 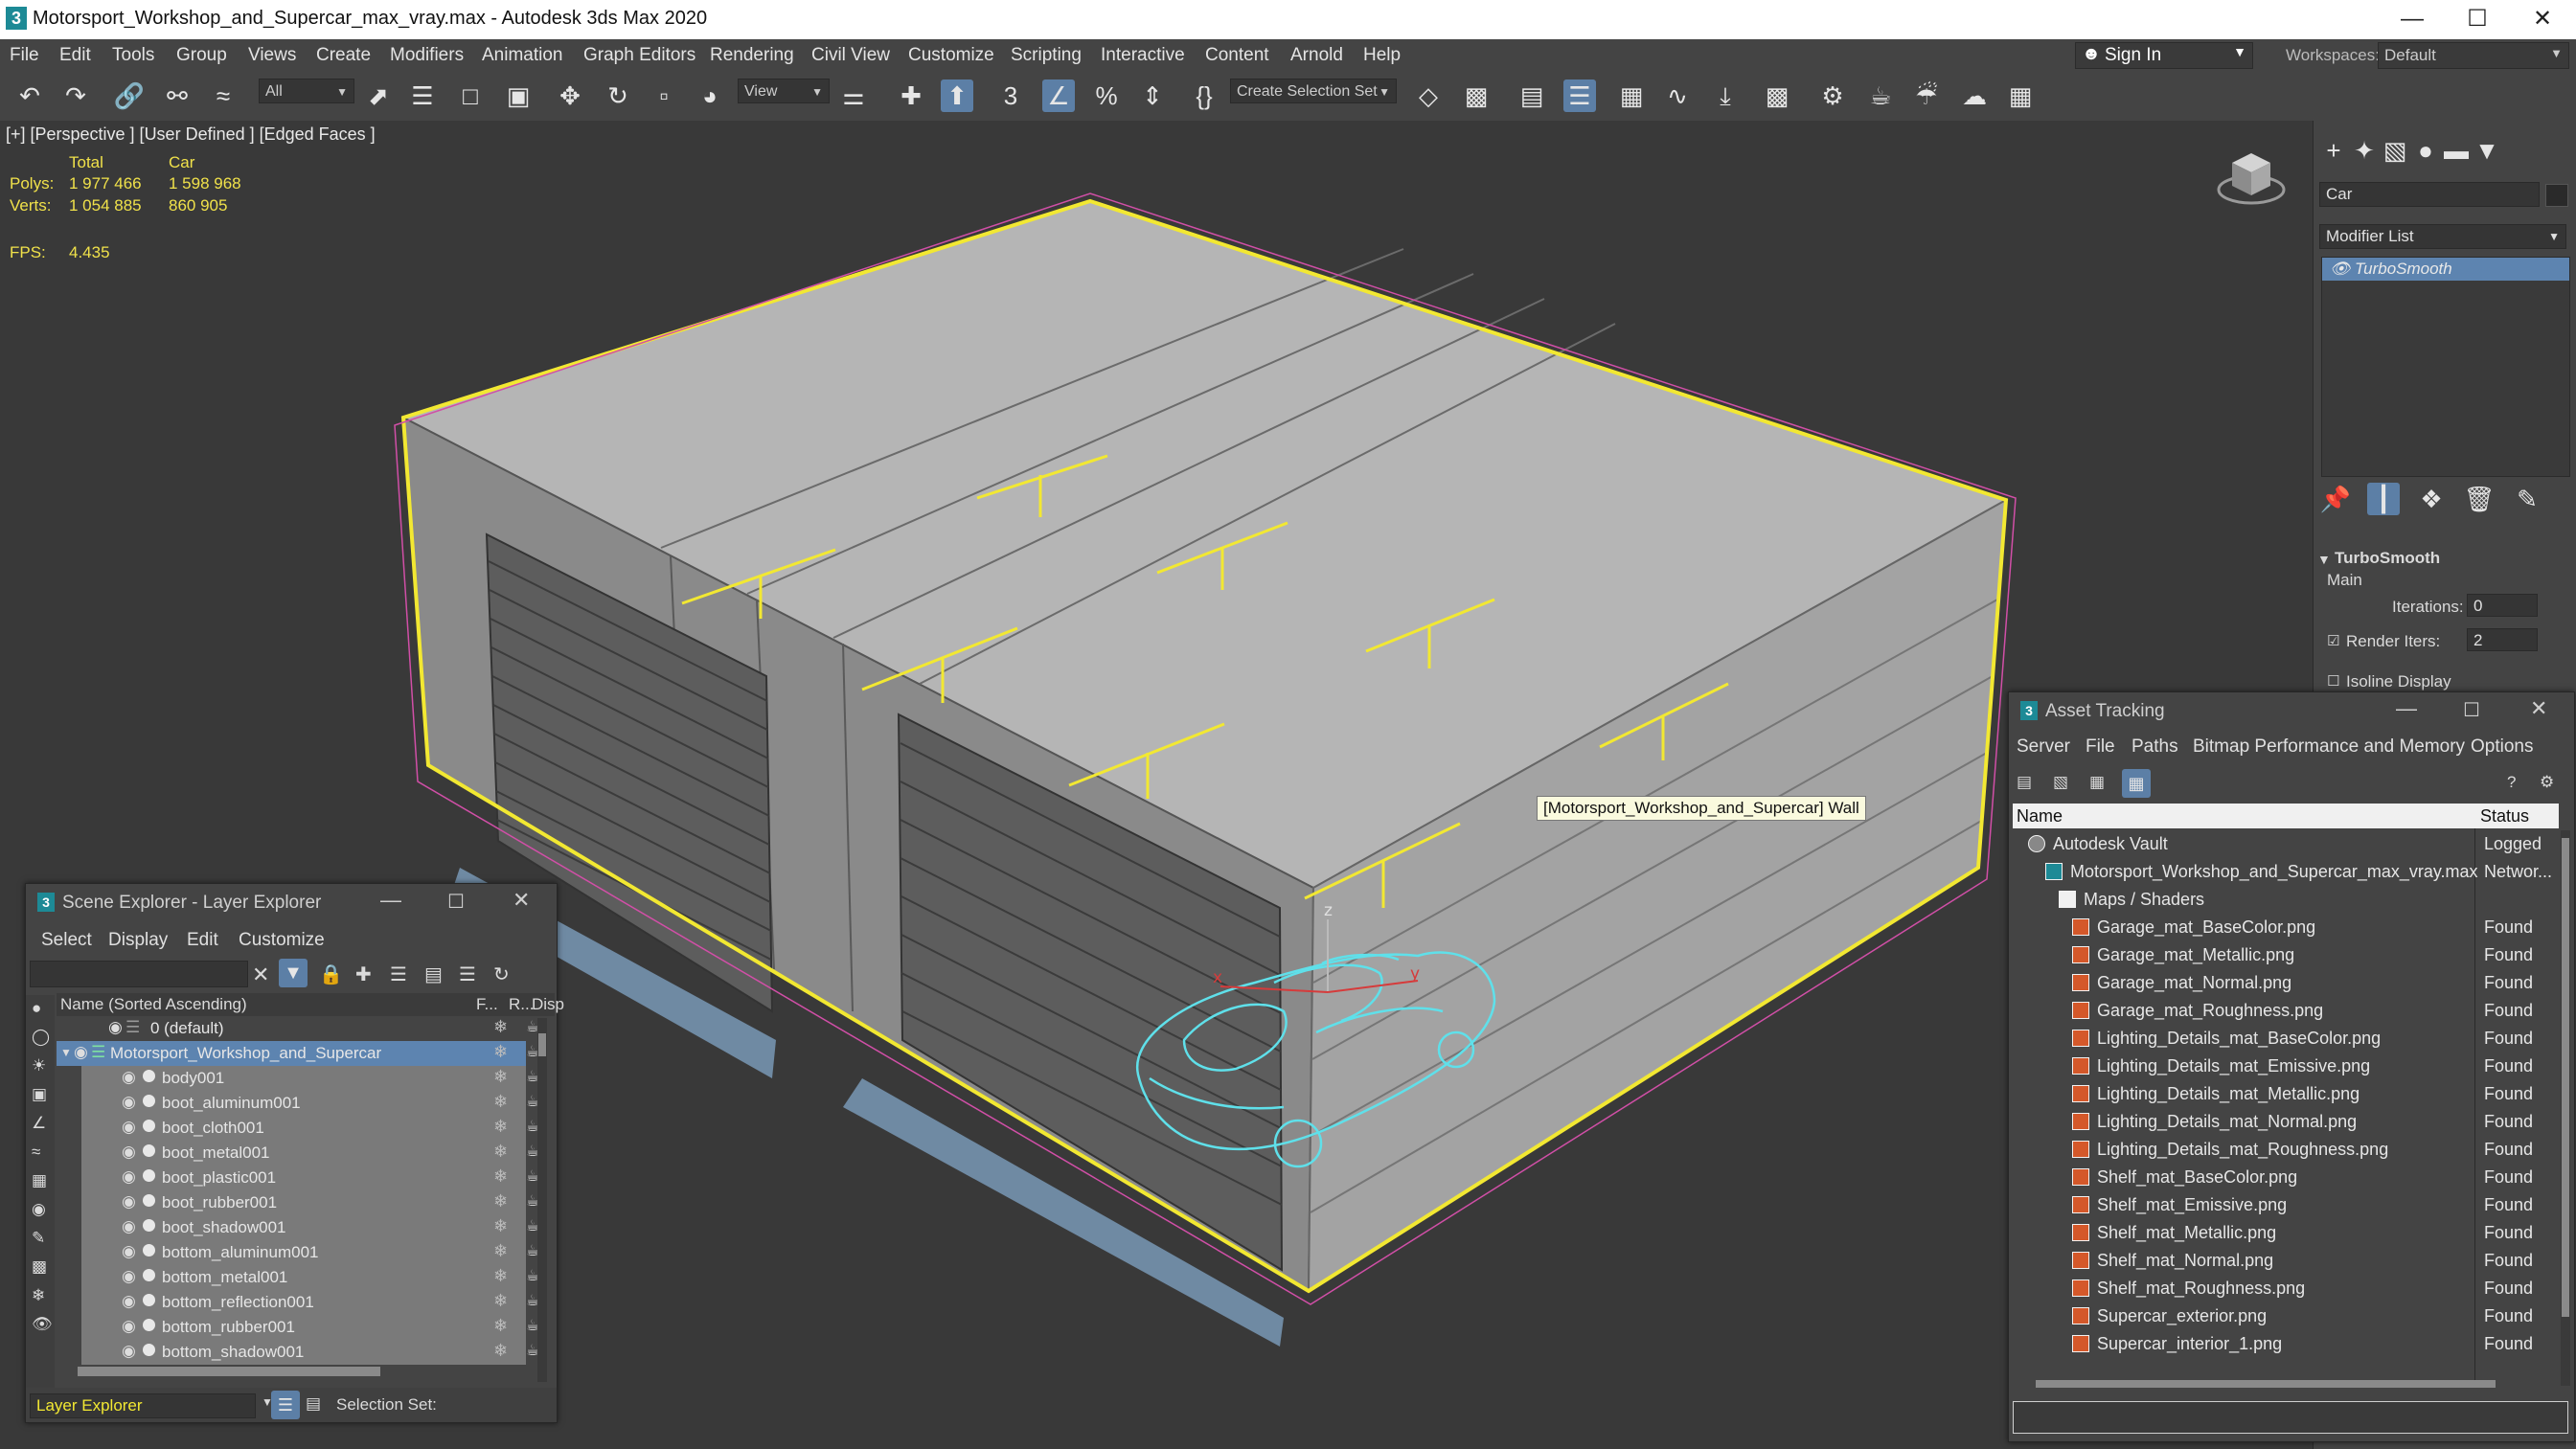 What do you see at coordinates (2445, 269) in the screenshot?
I see `stack-item-turbosmooth: 👁 TurboSmooth` at bounding box center [2445, 269].